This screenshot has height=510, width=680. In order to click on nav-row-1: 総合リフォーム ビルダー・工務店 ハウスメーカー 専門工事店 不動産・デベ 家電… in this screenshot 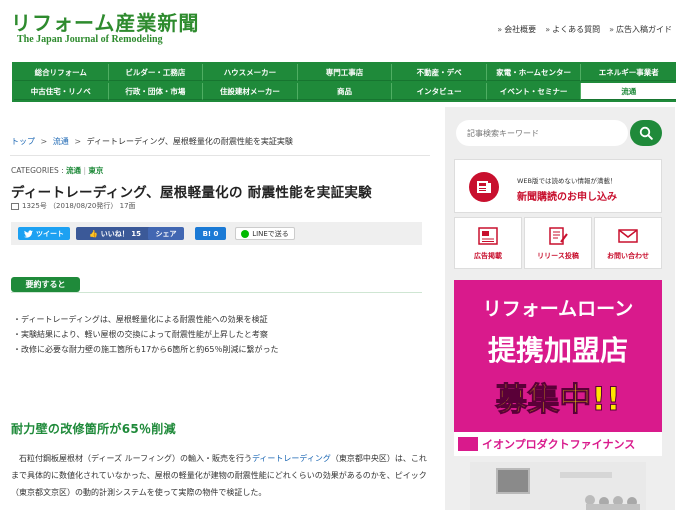, I will do `click(345, 72)`.